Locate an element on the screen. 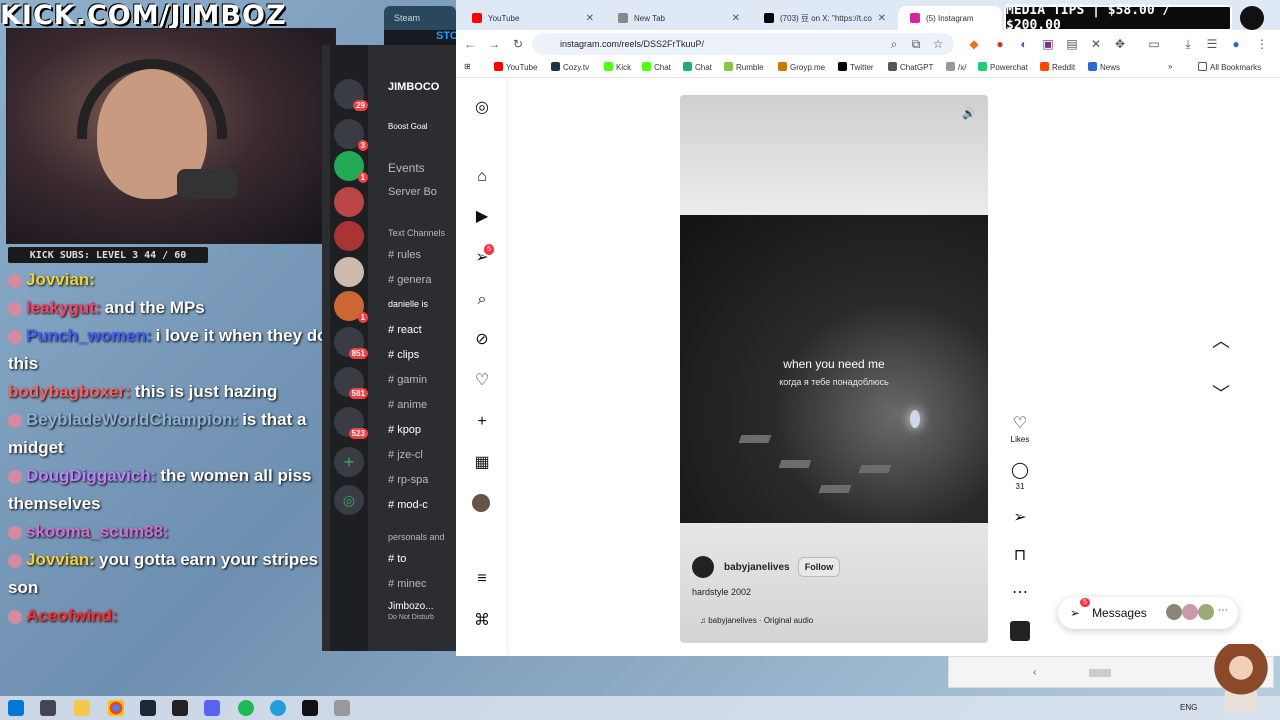 This screenshot has width=1280, height=720. like-button: ♡ Likes is located at coordinates (1020, 428).